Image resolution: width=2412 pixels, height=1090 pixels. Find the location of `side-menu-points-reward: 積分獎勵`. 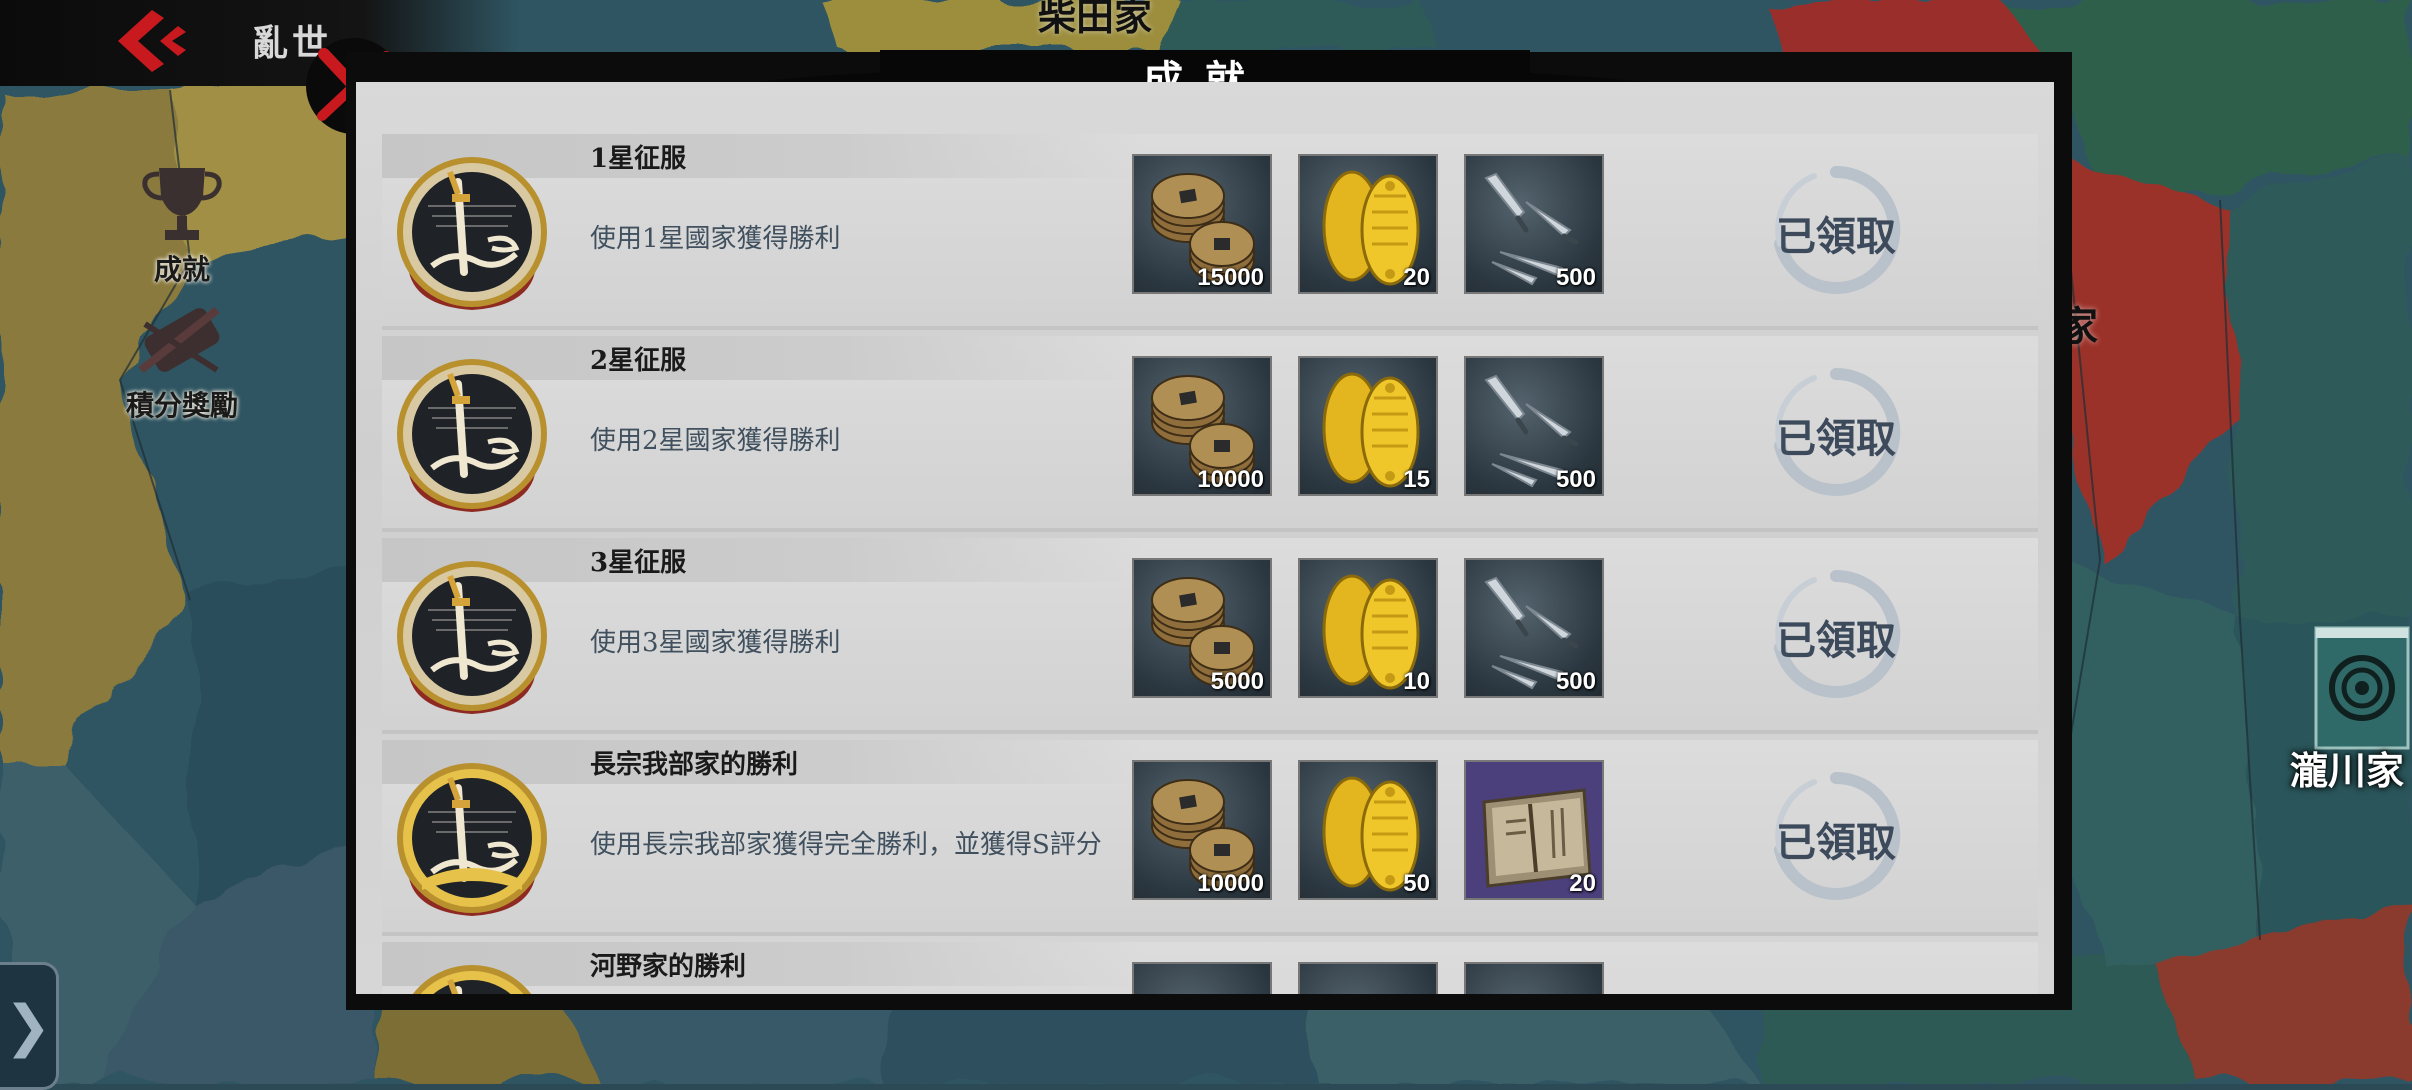

side-menu-points-reward: 積分獎勵 is located at coordinates (182, 362).